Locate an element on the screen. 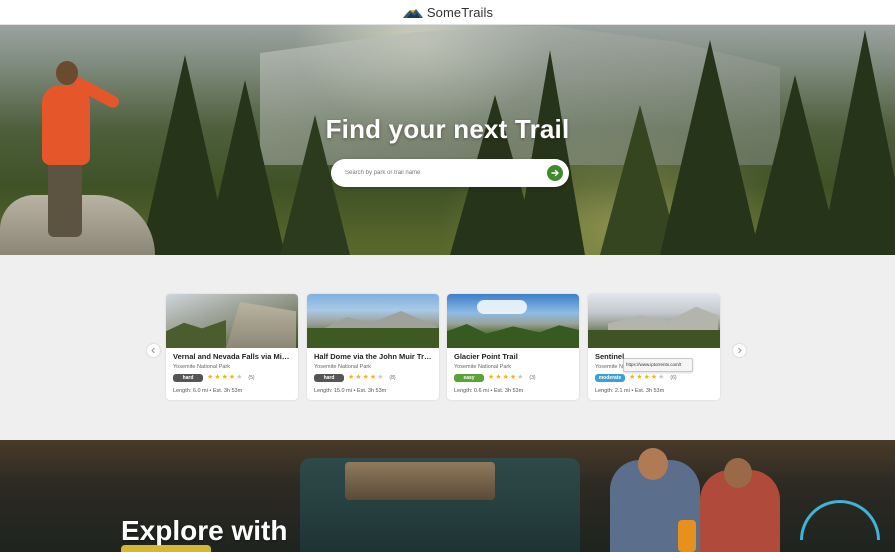  carousel-prev-button is located at coordinates (153, 350).